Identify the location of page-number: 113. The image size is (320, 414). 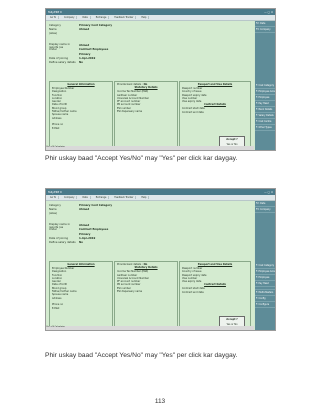
(160, 401).